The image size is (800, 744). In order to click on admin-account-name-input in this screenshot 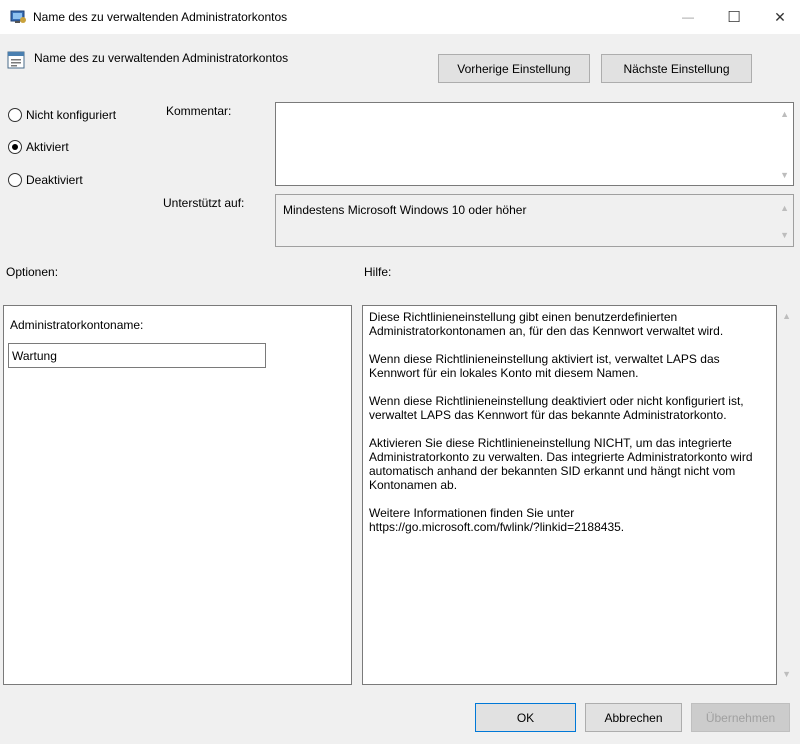, I will do `click(137, 355)`.